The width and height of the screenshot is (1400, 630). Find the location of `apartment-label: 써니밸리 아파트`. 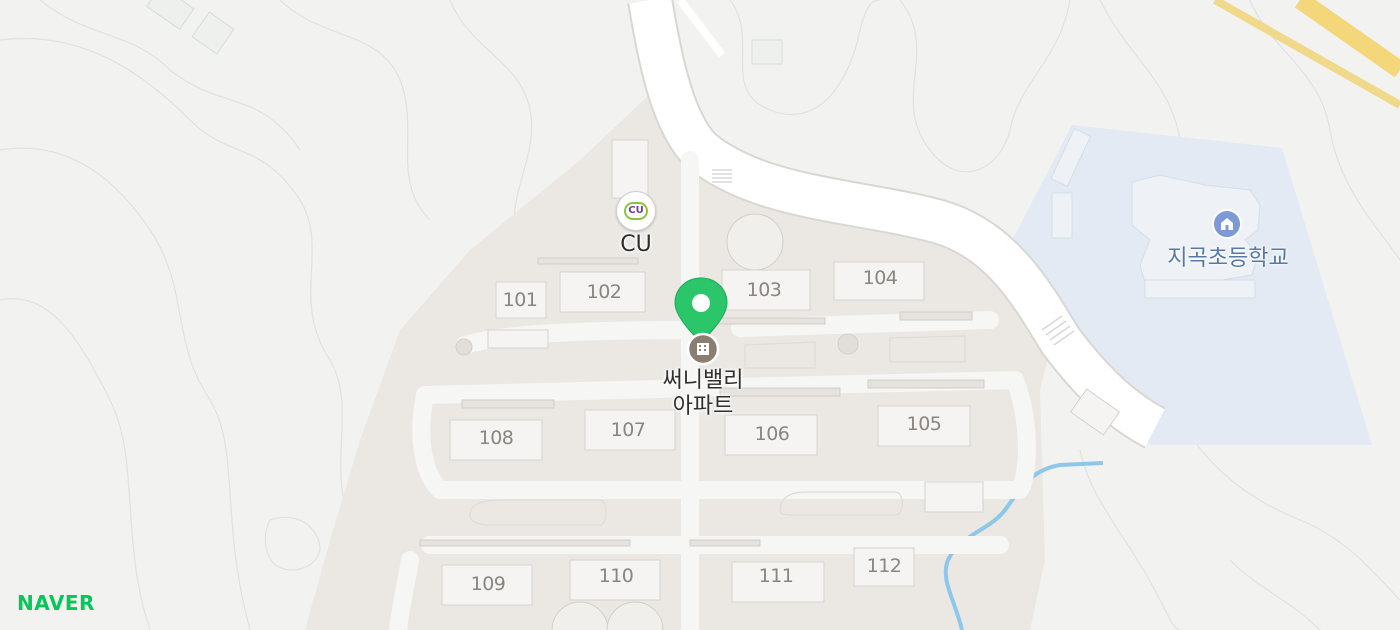

apartment-label: 써니밸리 아파트 is located at coordinates (703, 394).